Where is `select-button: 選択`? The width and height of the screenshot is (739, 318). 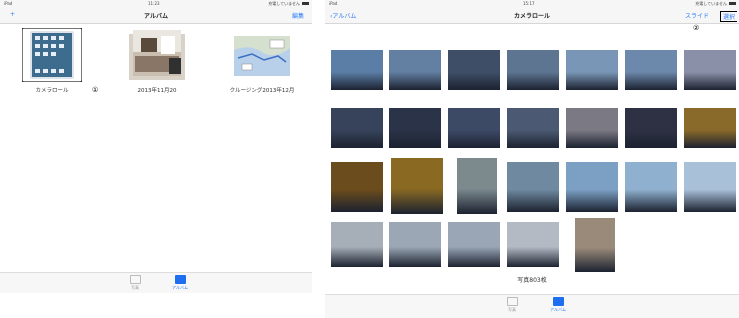
select-button: 選択 is located at coordinates (728, 16).